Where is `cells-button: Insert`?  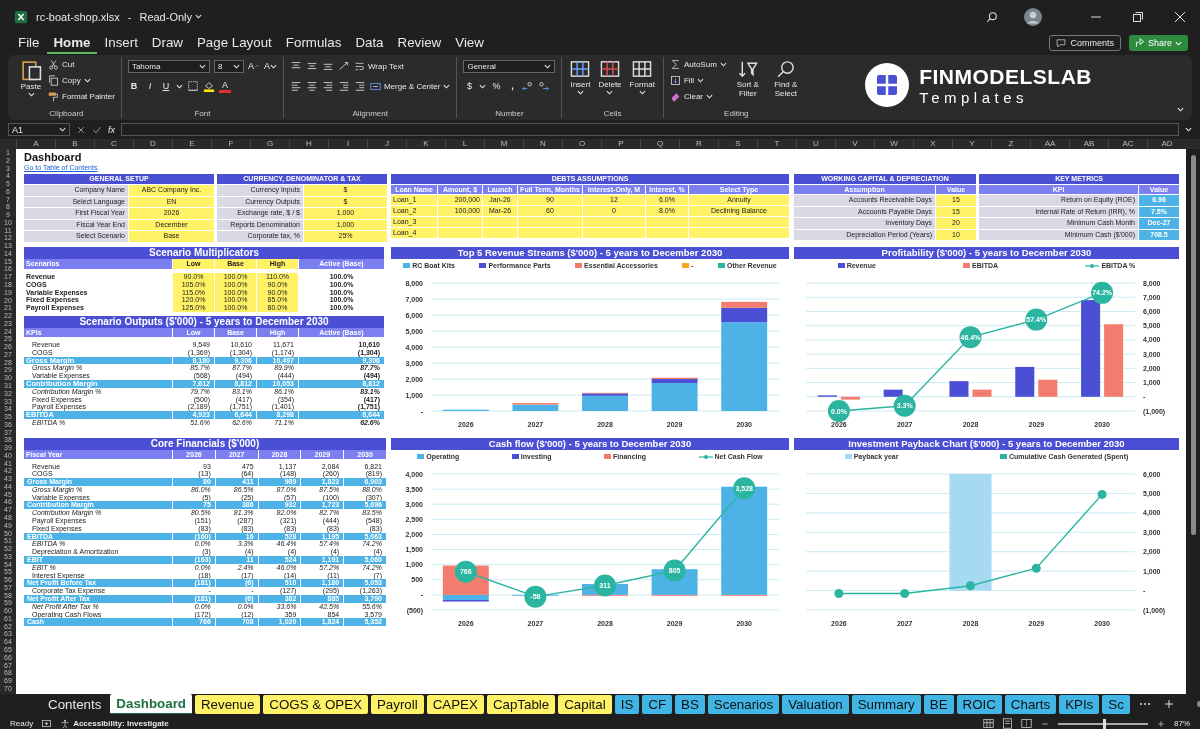 cells-button: Insert is located at coordinates (580, 77).